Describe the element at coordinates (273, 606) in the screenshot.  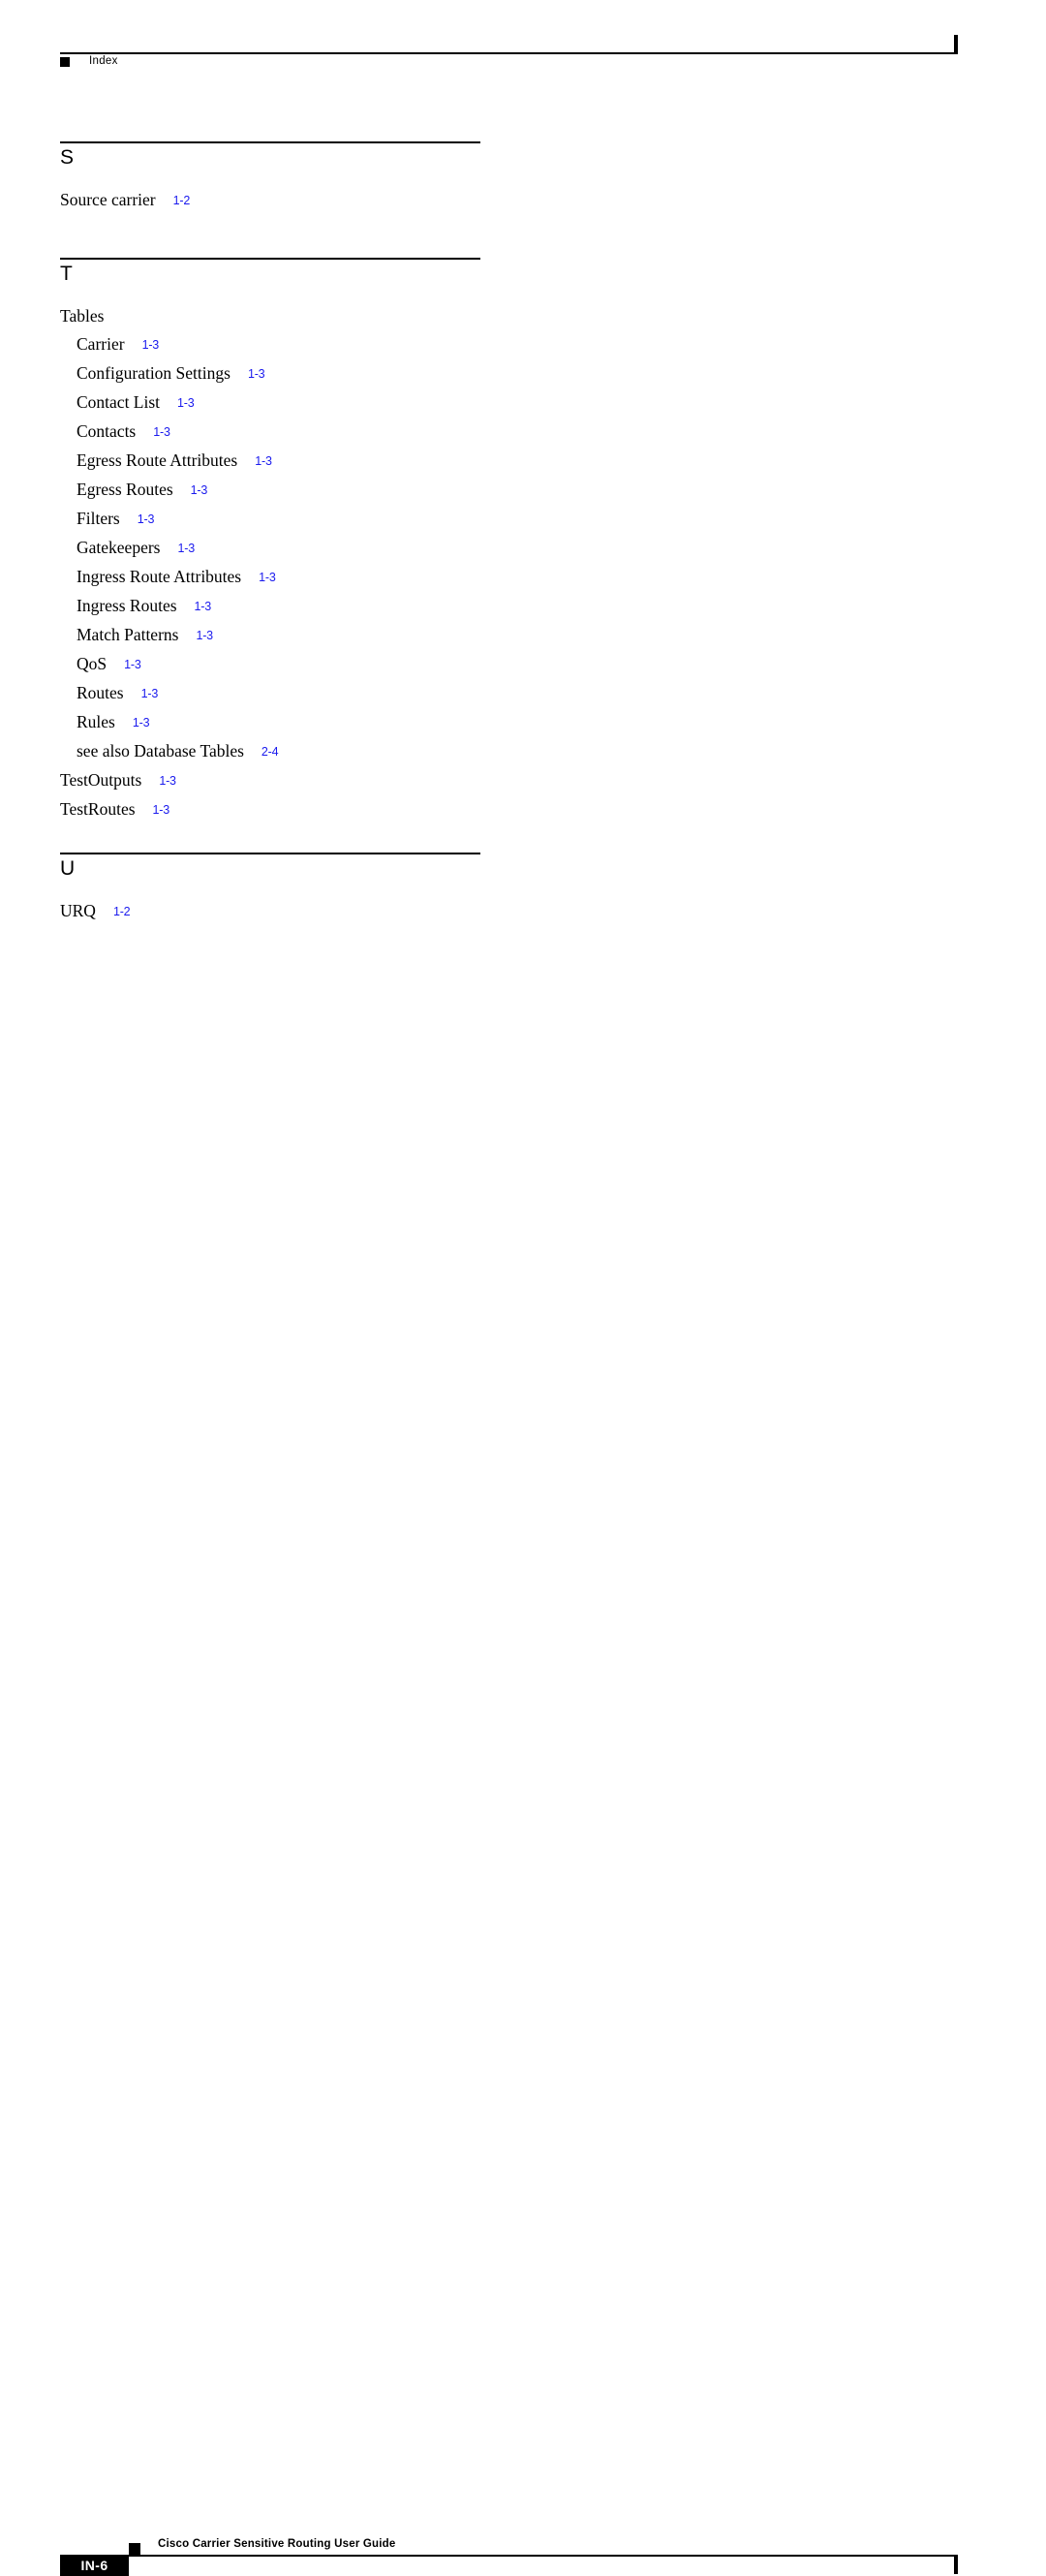
I see `index-entry: Ingress Routes 1-3` at that location.